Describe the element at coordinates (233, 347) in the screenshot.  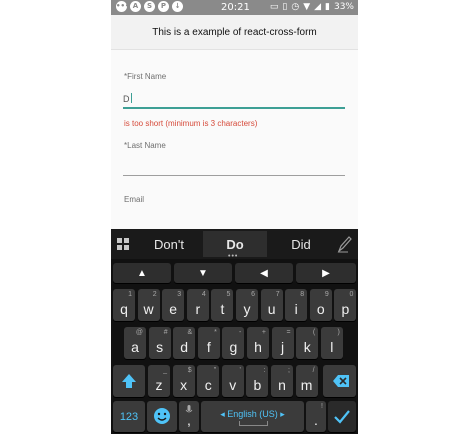
I see `key-label: g` at that location.